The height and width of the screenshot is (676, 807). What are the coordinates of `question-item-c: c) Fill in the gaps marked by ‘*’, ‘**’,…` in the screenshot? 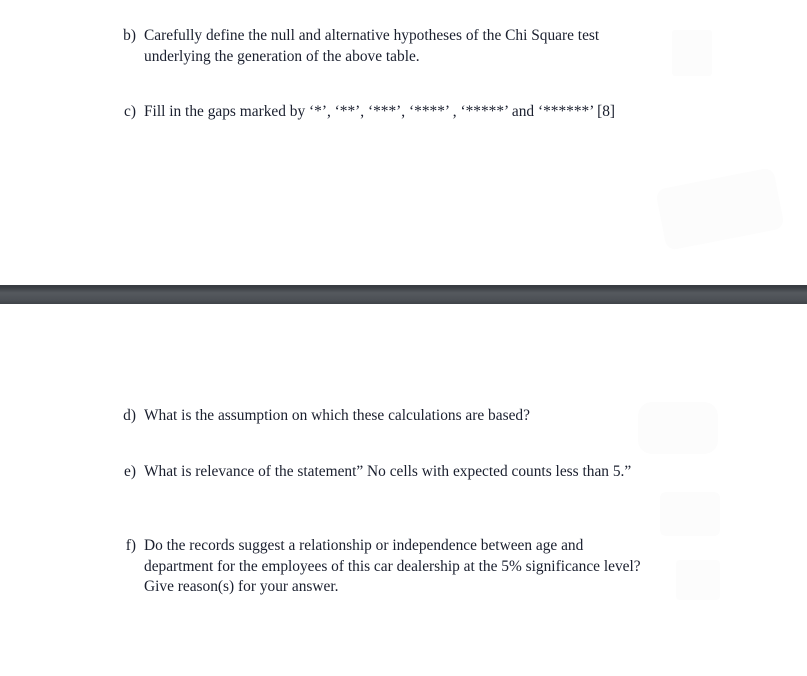 It's located at (403, 112).